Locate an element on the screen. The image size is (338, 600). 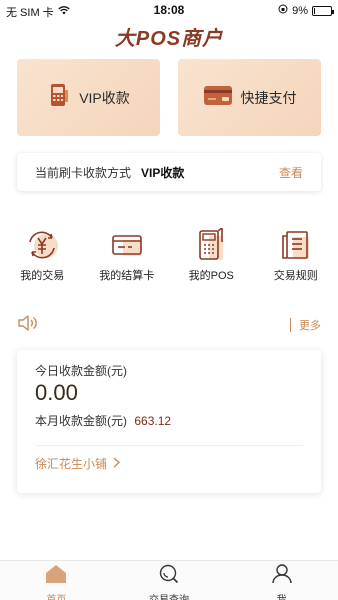
my-transactions-button: 我的交易 is located at coordinates (42, 258).